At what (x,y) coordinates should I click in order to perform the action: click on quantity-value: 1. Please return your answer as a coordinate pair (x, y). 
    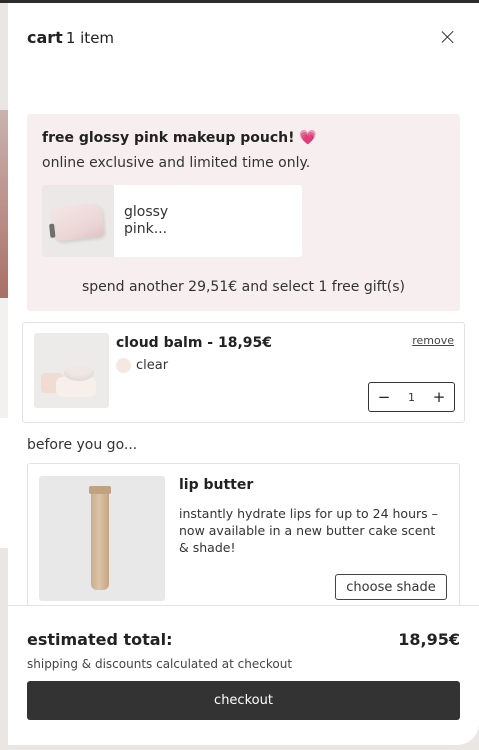
    Looking at the image, I should click on (411, 397).